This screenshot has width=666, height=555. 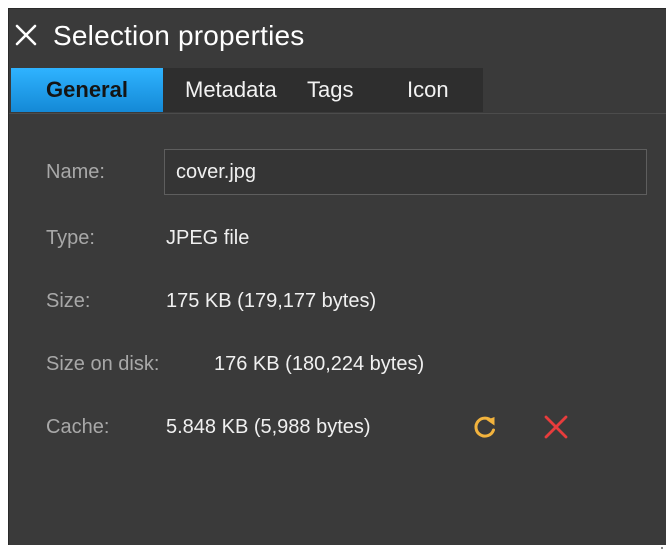 I want to click on size-value: 175 KB (179,177 bytes), so click(x=271, y=301).